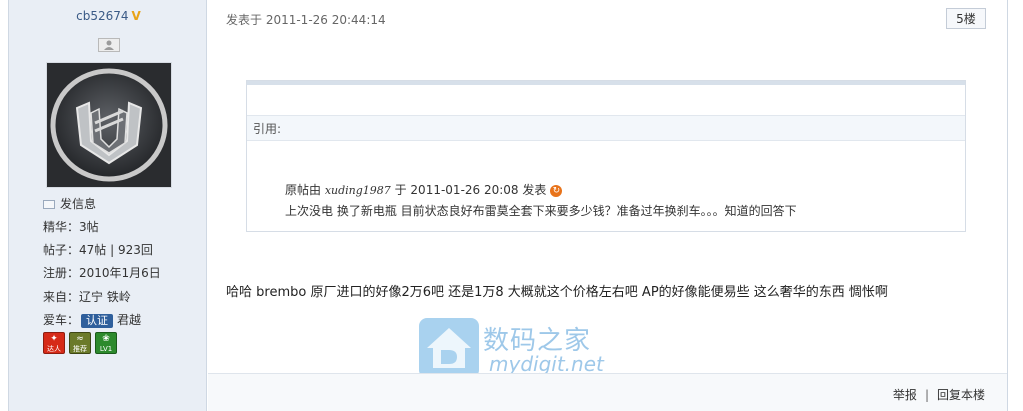 This screenshot has width=1023, height=411. I want to click on quote-author: xuding1987, so click(357, 190).